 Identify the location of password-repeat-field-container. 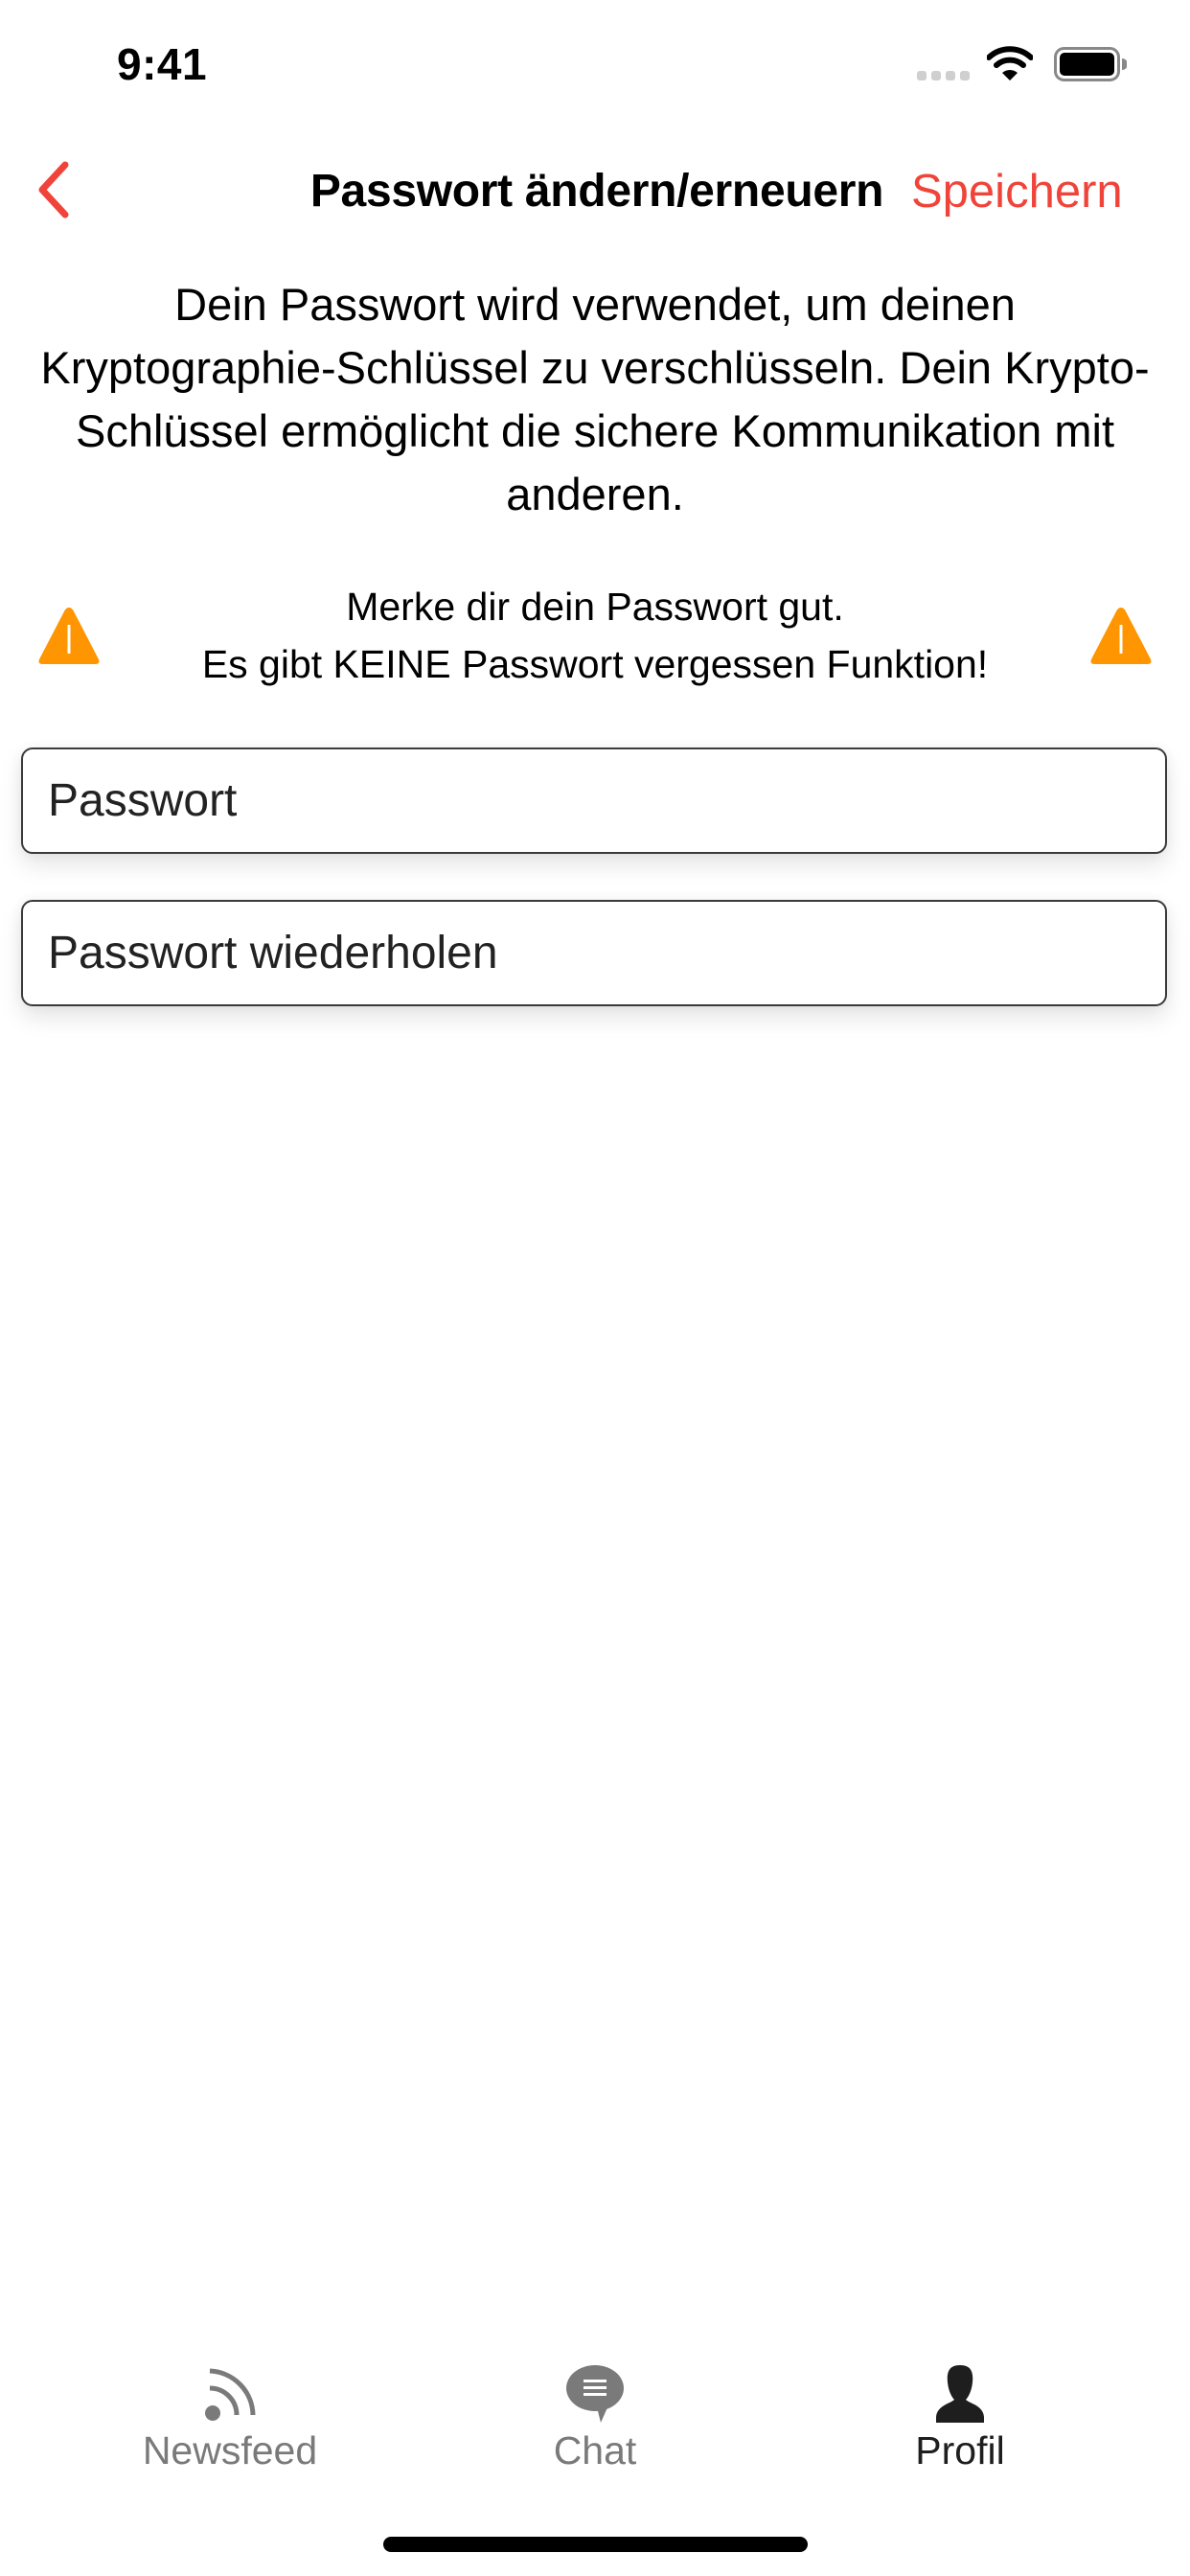
(594, 953).